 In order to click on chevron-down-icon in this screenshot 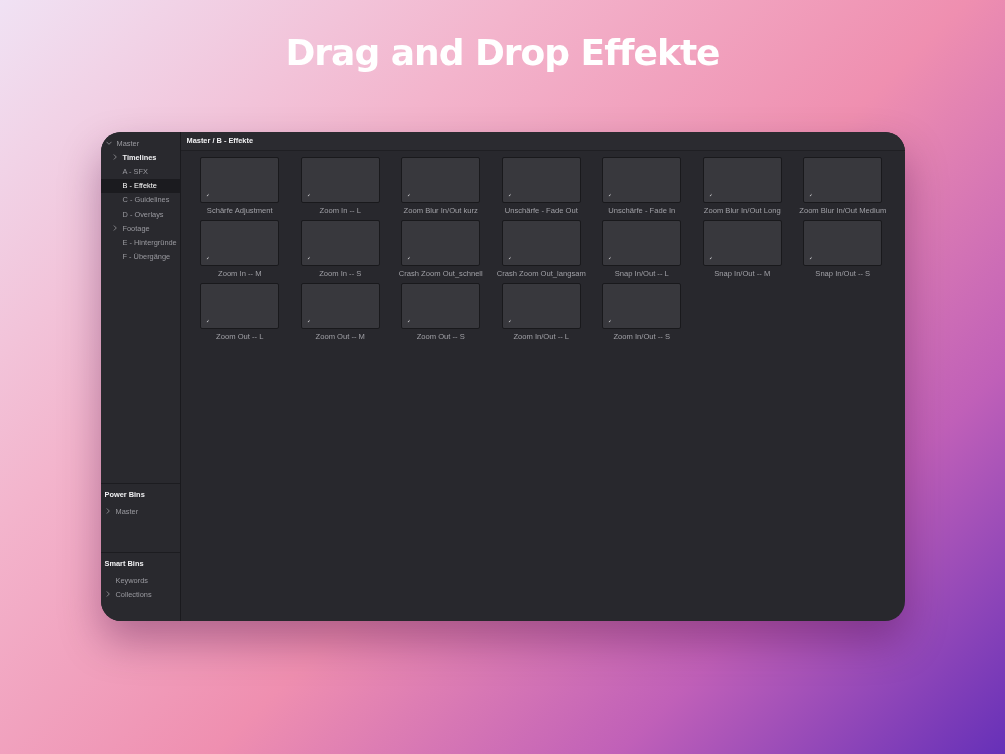, I will do `click(108, 143)`.